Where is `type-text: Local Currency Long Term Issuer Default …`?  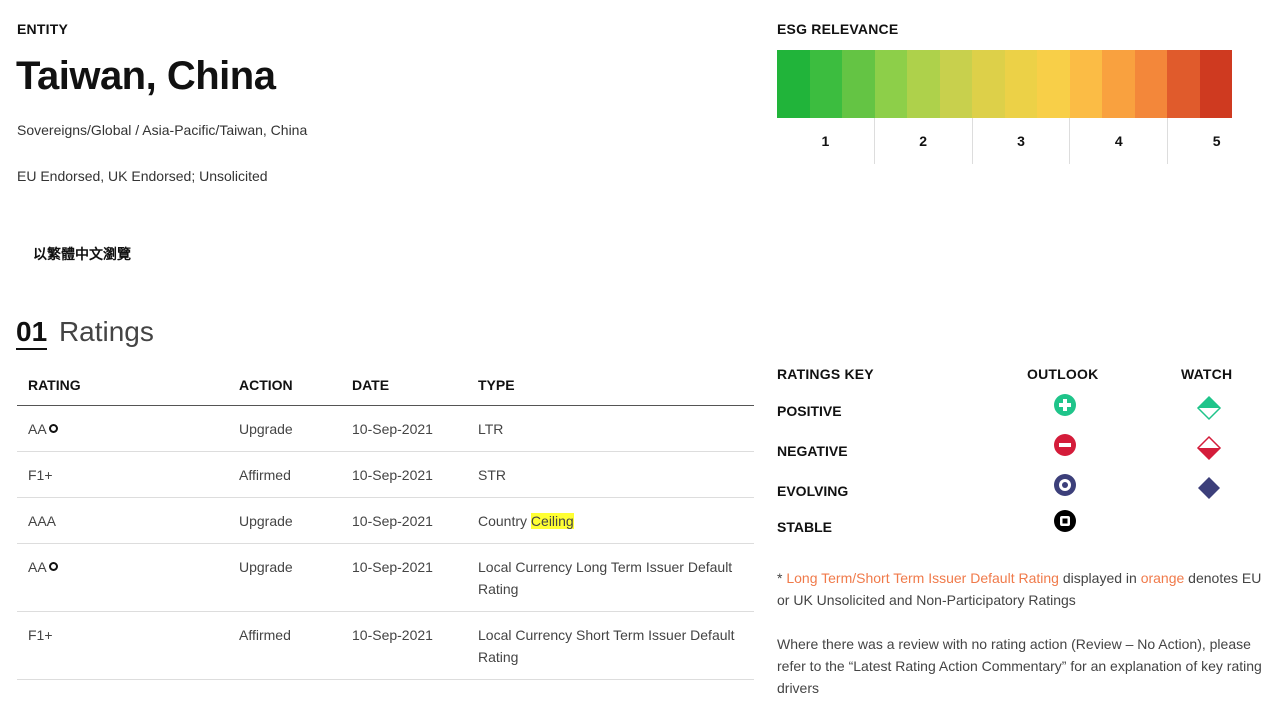
type-text: Local Currency Long Term Issuer Default … is located at coordinates (605, 578).